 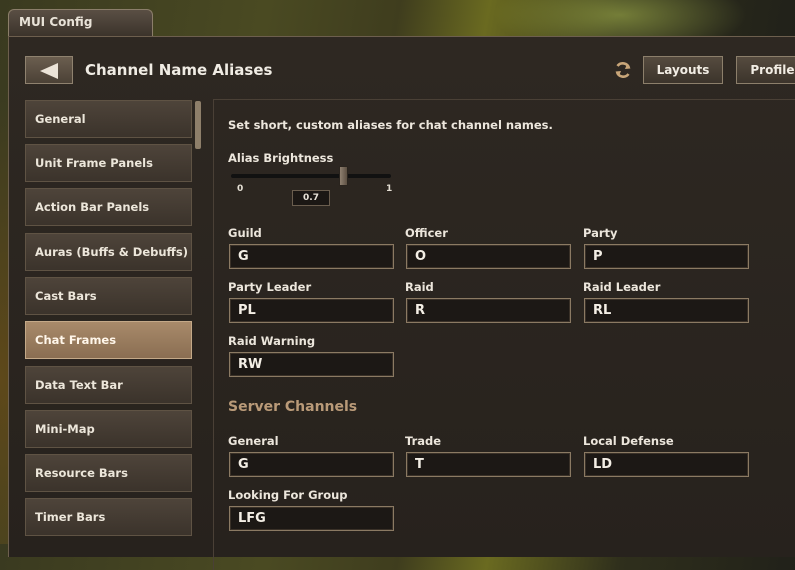 What do you see at coordinates (272, 341) in the screenshot?
I see `raid-warning-label: Raid Warning` at bounding box center [272, 341].